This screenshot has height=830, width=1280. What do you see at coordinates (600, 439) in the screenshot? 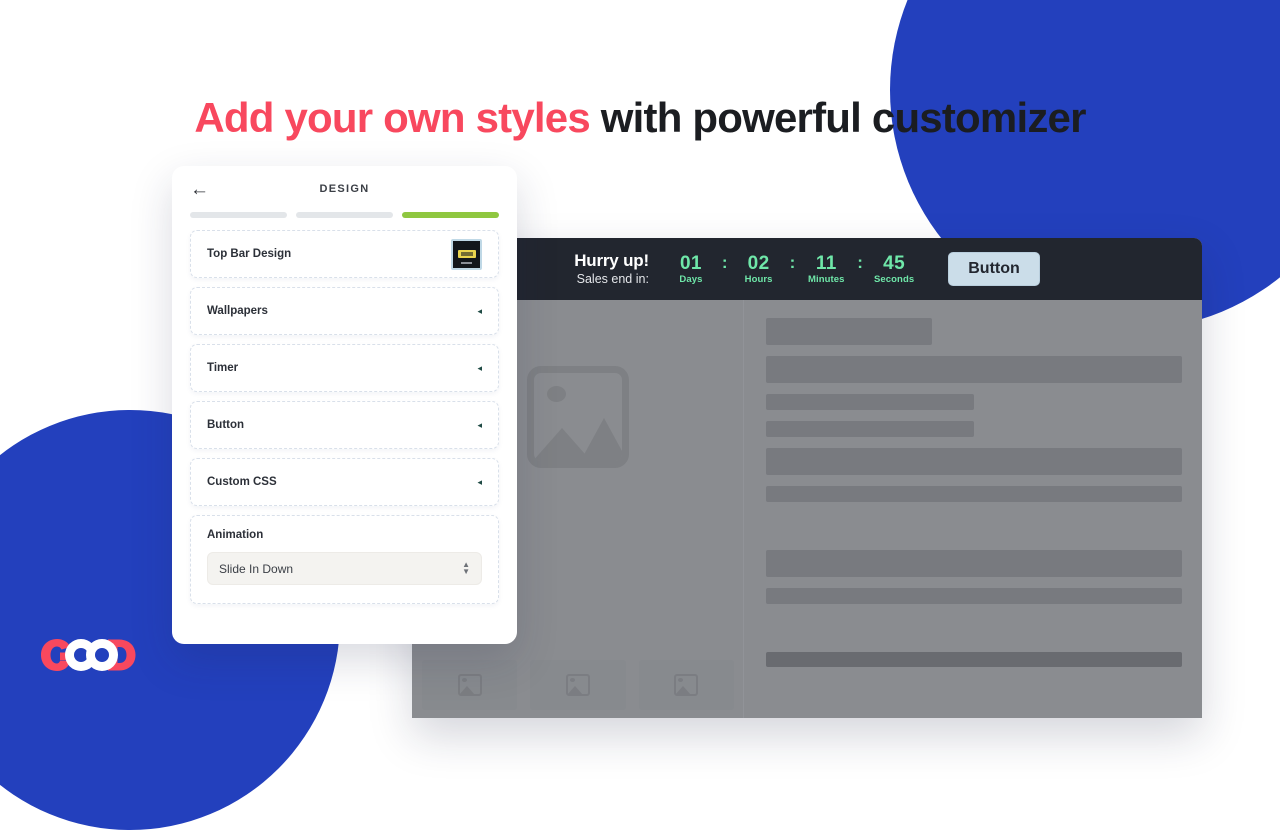
I see `image-placeholder-mountain-right` at bounding box center [600, 439].